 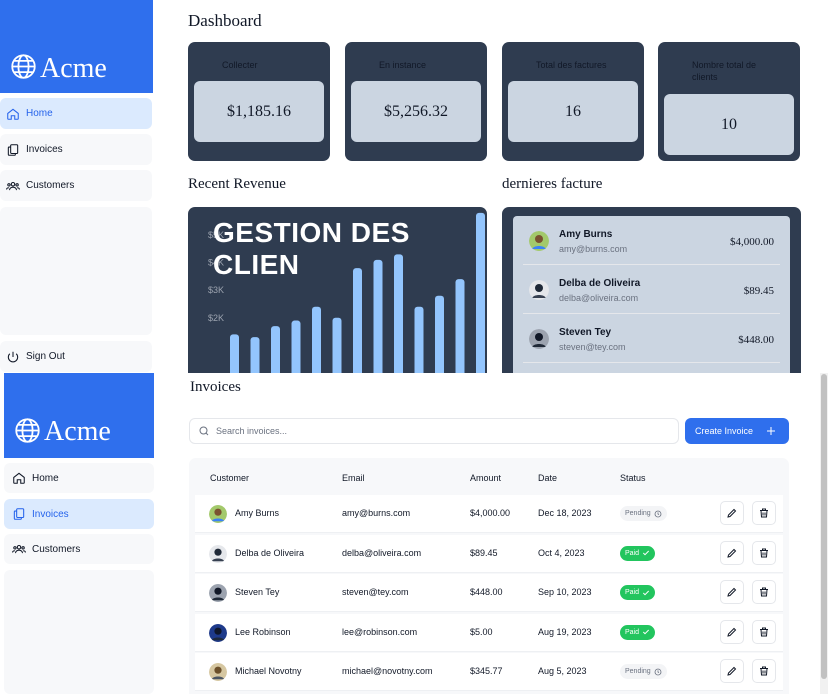 I want to click on recent-revenue-title: Recent Revenue, so click(x=237, y=184).